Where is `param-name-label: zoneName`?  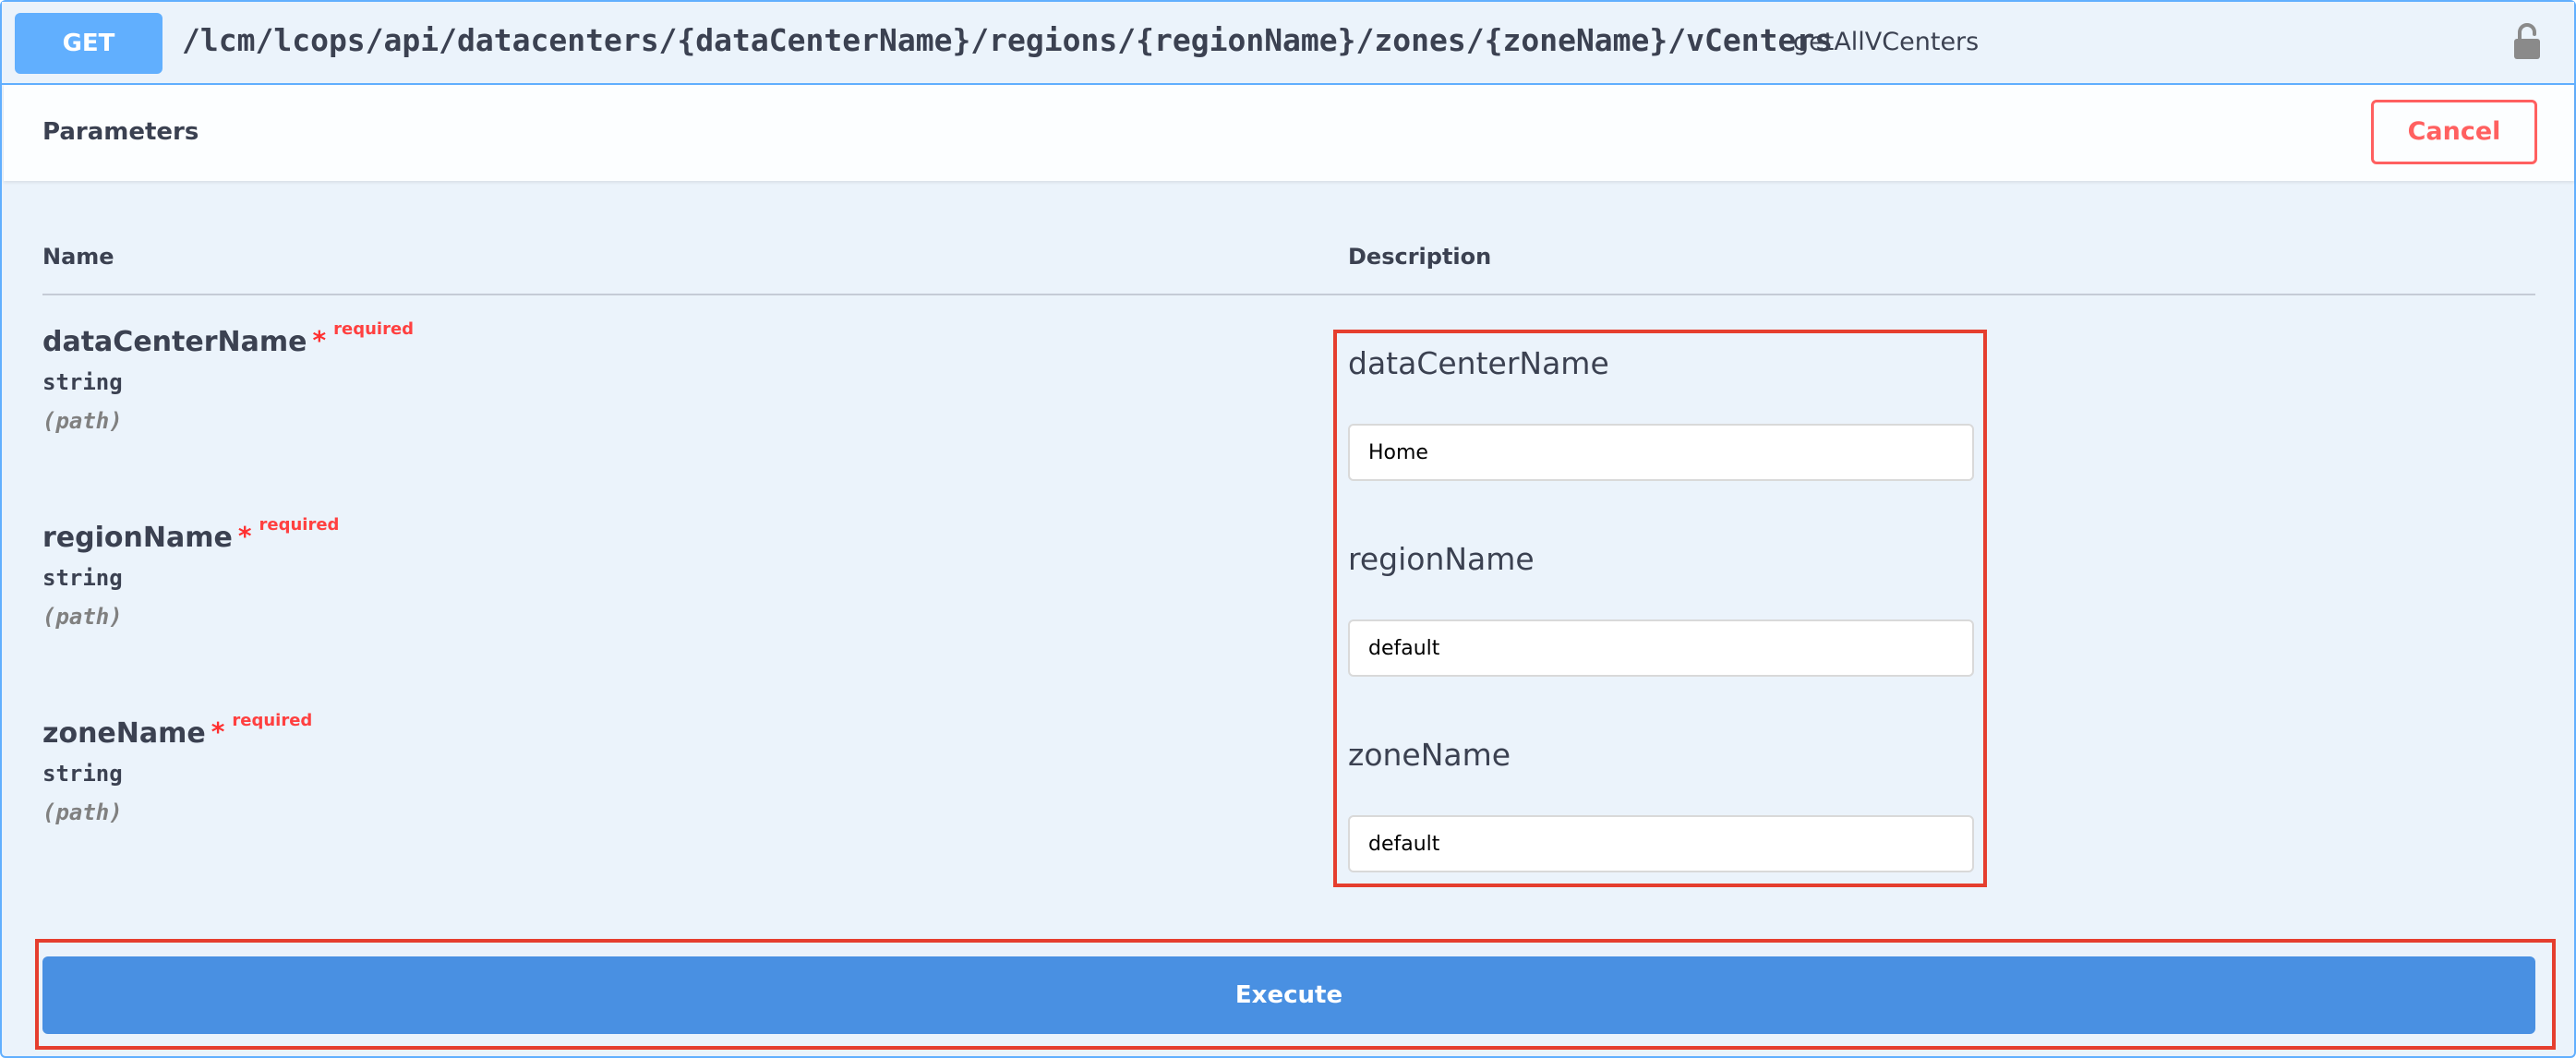
param-name-label: zoneName is located at coordinates (124, 733).